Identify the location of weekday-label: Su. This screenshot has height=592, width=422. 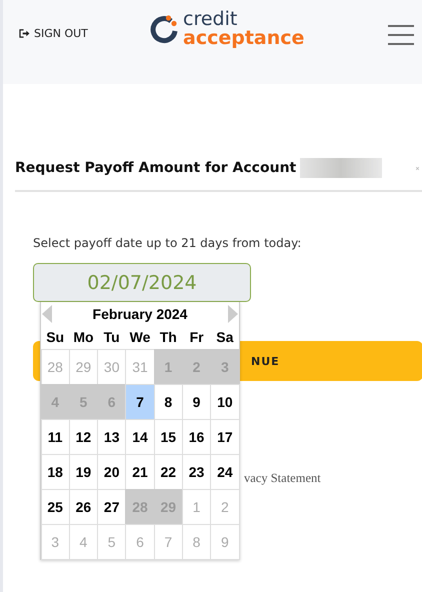
(55, 337).